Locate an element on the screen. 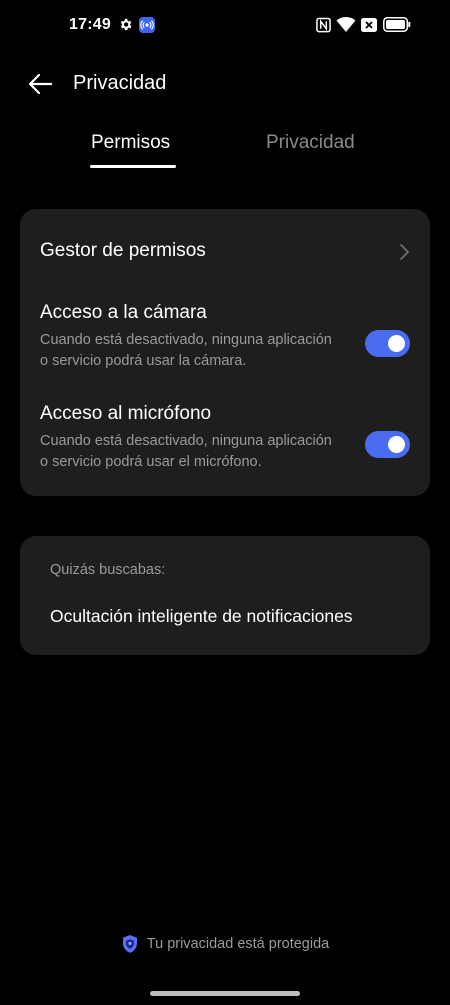 Image resolution: width=450 pixels, height=1005 pixels. arrow-left-icon is located at coordinates (40, 84).